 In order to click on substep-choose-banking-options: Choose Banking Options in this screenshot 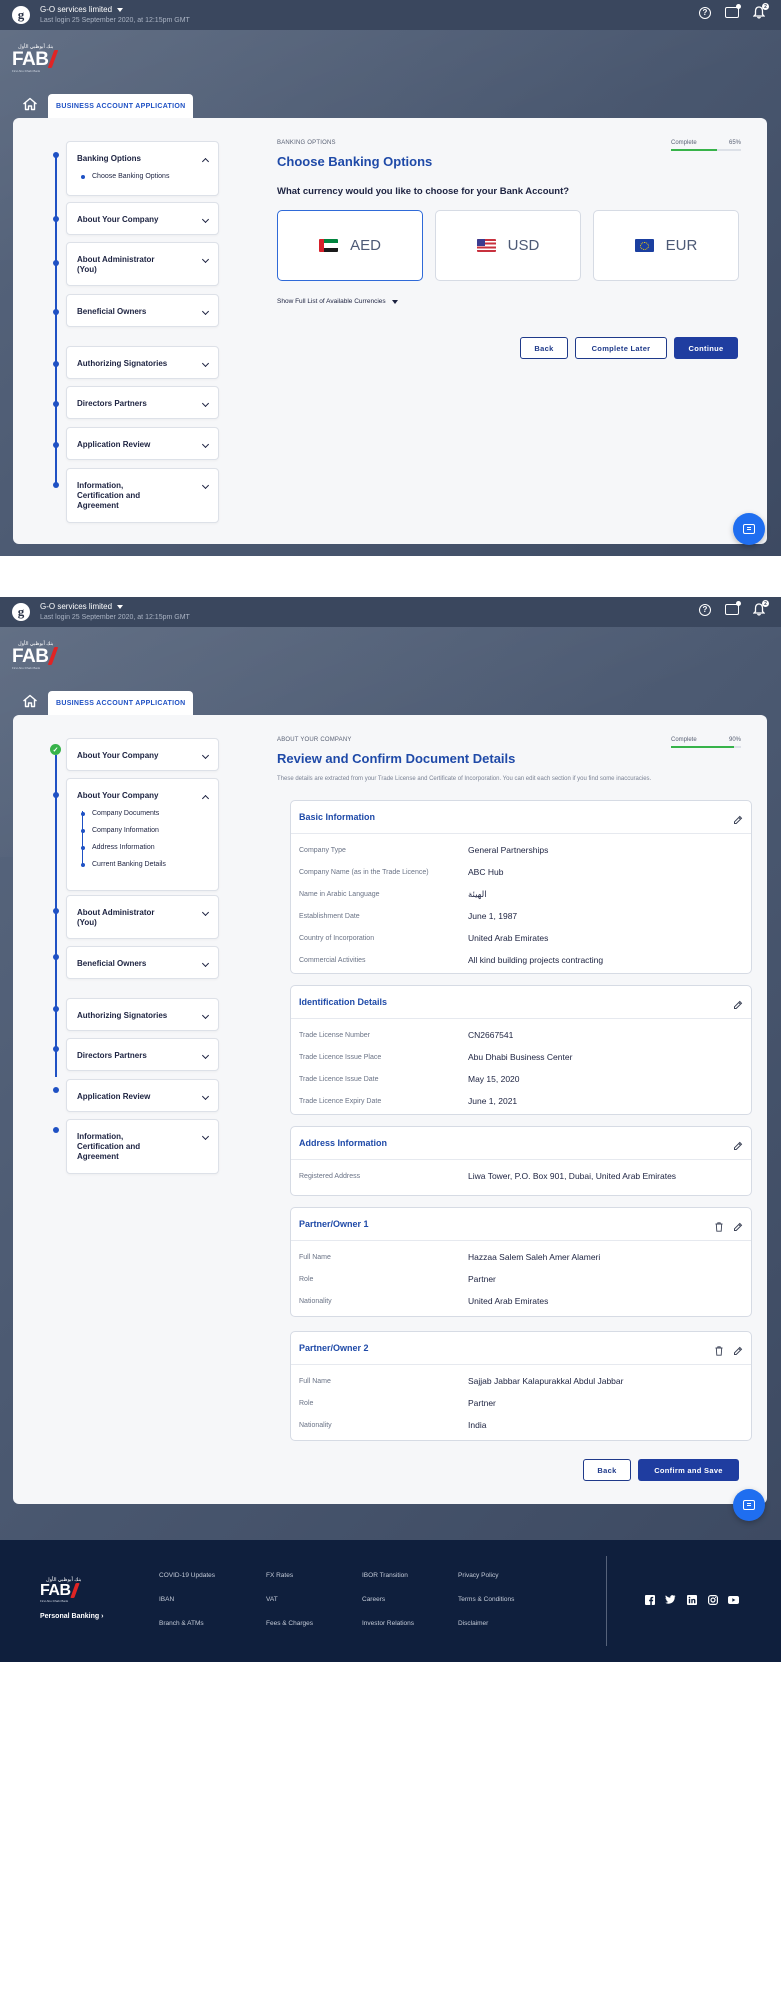, I will do `click(149, 176)`.